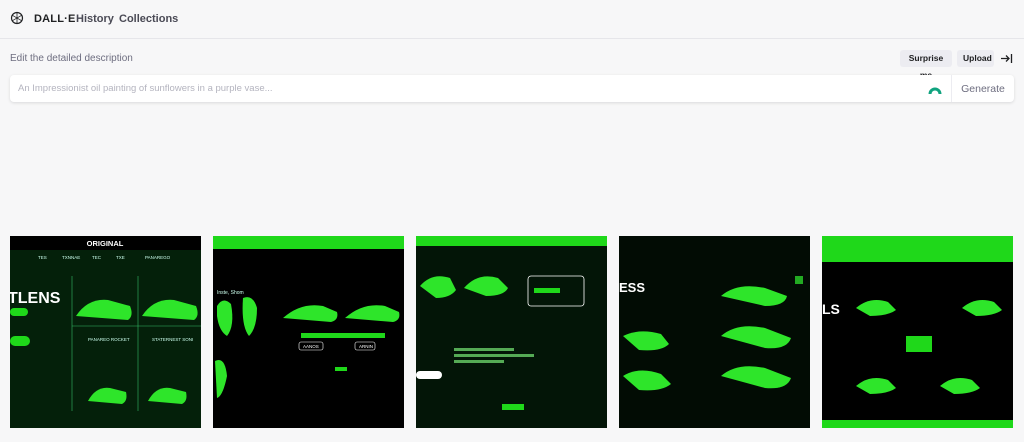 This screenshot has width=1024, height=442. Describe the element at coordinates (120, 257) in the screenshot. I see `image-col: TXE` at that location.